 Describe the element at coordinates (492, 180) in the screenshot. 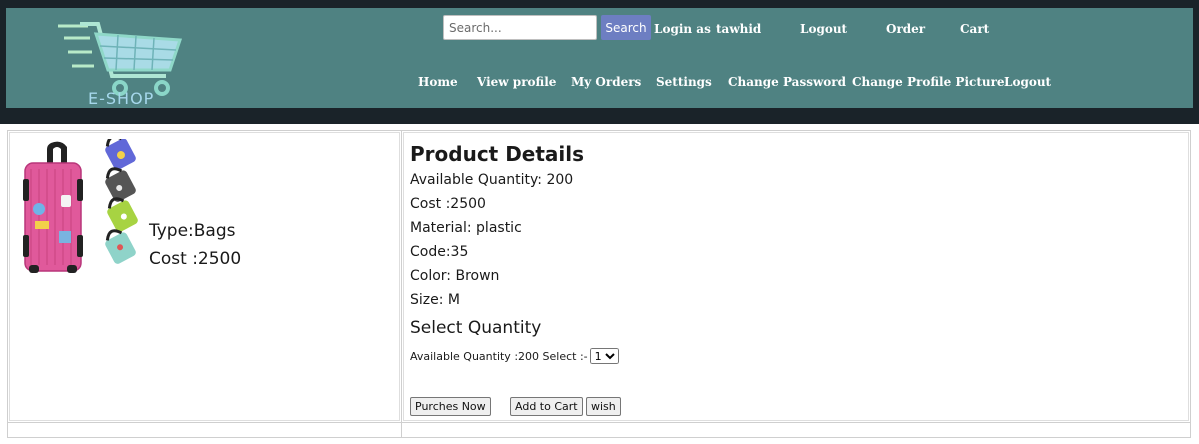

I see `detail-available-quantity: Available Quantity: 200` at that location.